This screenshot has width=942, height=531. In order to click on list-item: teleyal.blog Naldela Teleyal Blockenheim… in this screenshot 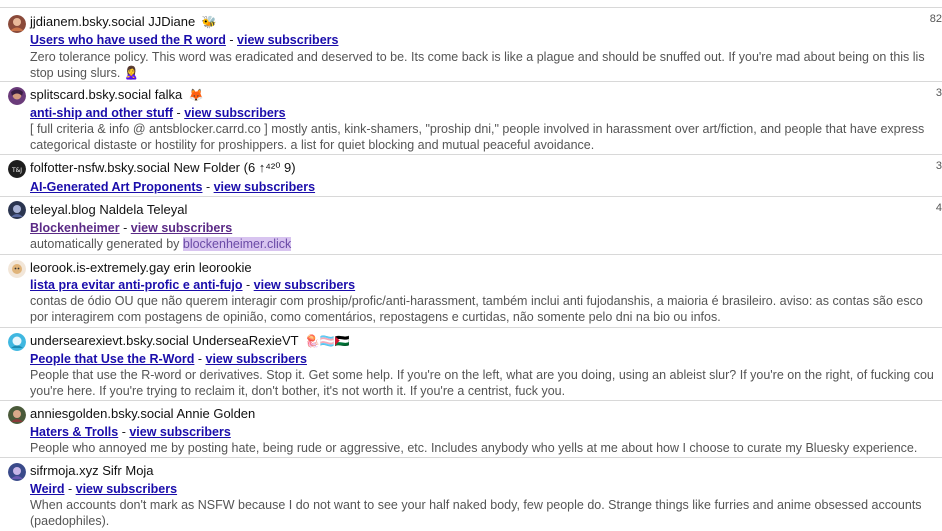, I will do `click(471, 225)`.